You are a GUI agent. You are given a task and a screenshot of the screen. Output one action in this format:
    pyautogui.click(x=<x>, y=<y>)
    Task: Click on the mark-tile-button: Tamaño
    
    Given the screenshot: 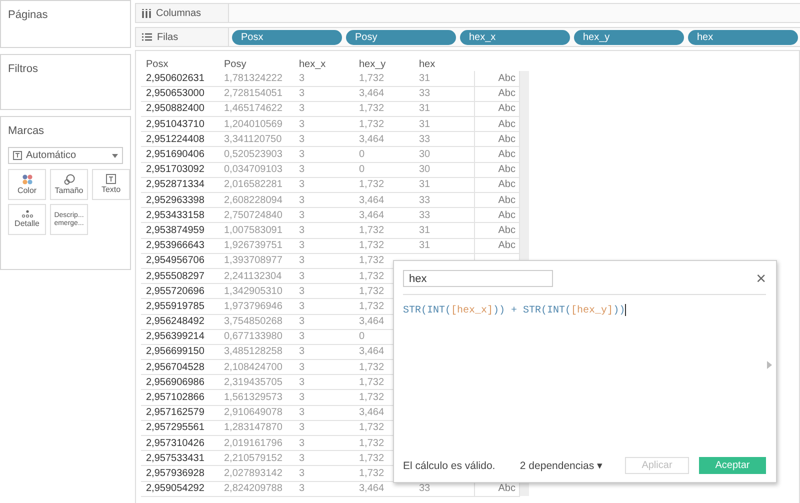 What is the action you would take?
    pyautogui.click(x=69, y=184)
    